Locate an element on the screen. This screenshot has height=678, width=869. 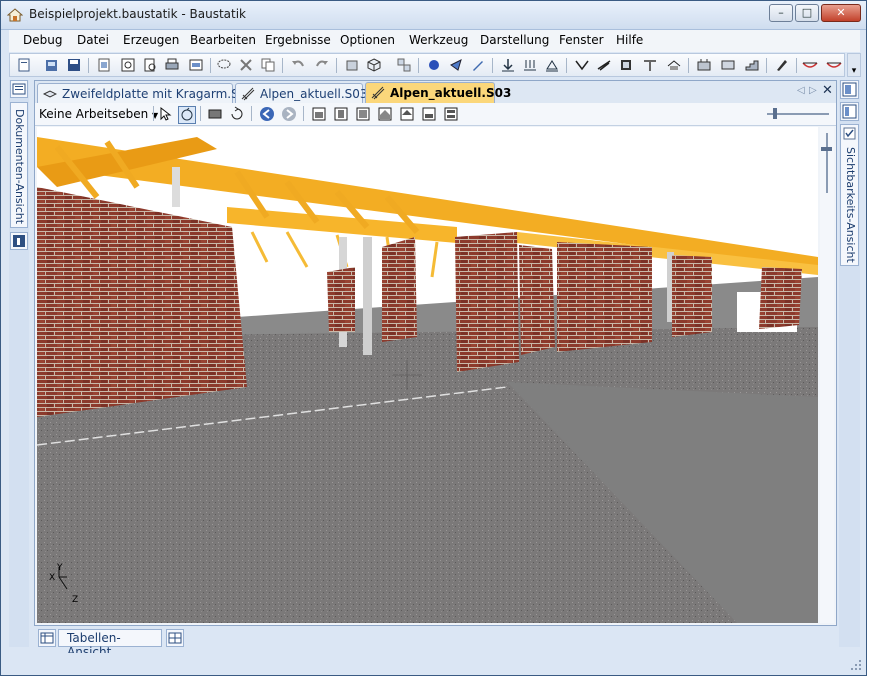
info-panel-icon is located at coordinates (19, 241).